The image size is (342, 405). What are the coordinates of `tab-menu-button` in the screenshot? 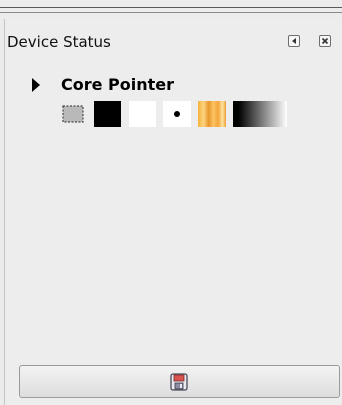 It's located at (294, 41).